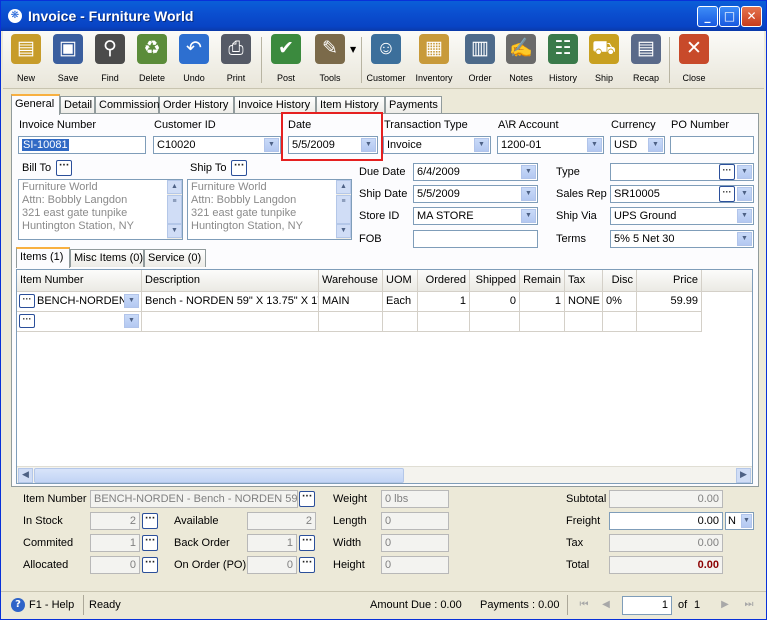 The width and height of the screenshot is (767, 620). What do you see at coordinates (68, 60) in the screenshot?
I see `save-button: ▣ Save` at bounding box center [68, 60].